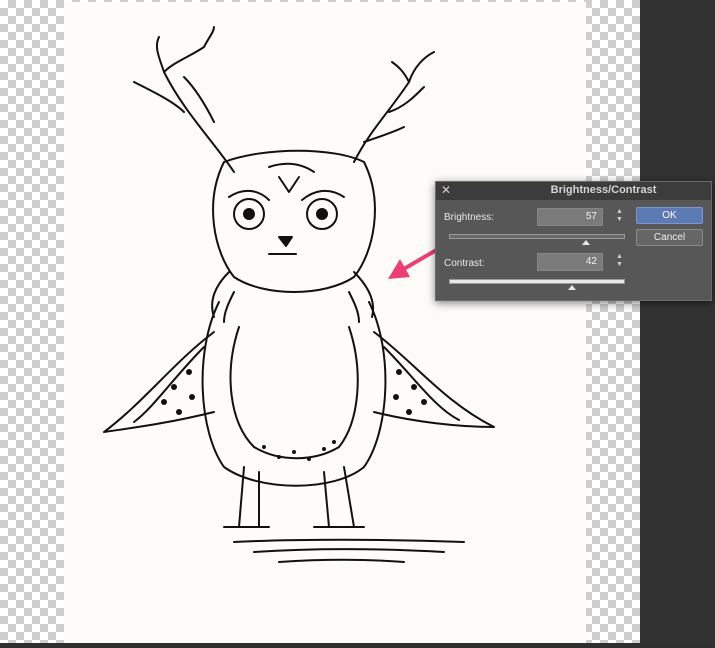 The height and width of the screenshot is (648, 715). I want to click on contrast-input: 42, so click(570, 262).